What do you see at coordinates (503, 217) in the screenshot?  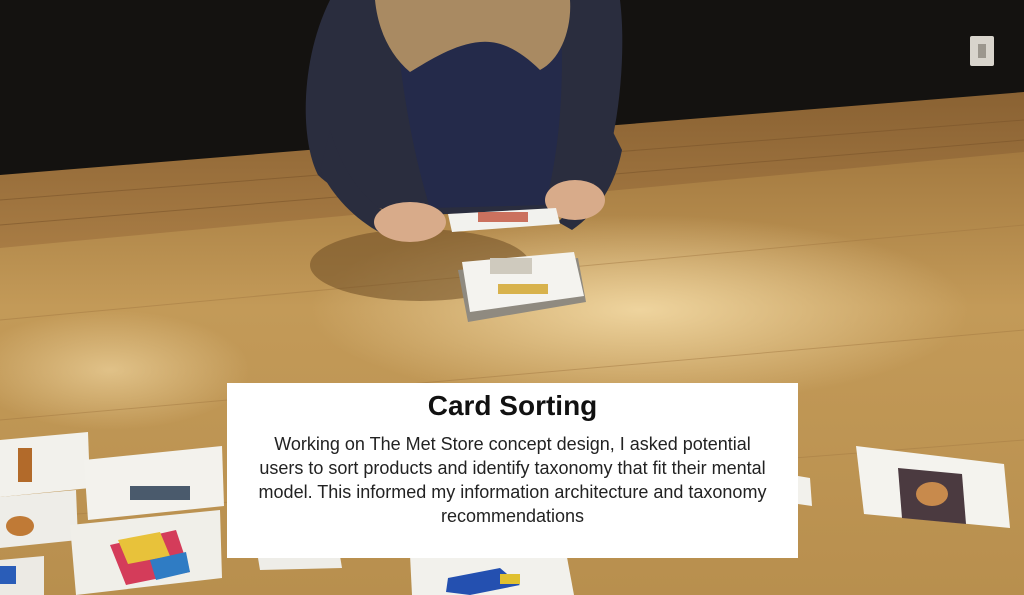 I see `held-card-image` at bounding box center [503, 217].